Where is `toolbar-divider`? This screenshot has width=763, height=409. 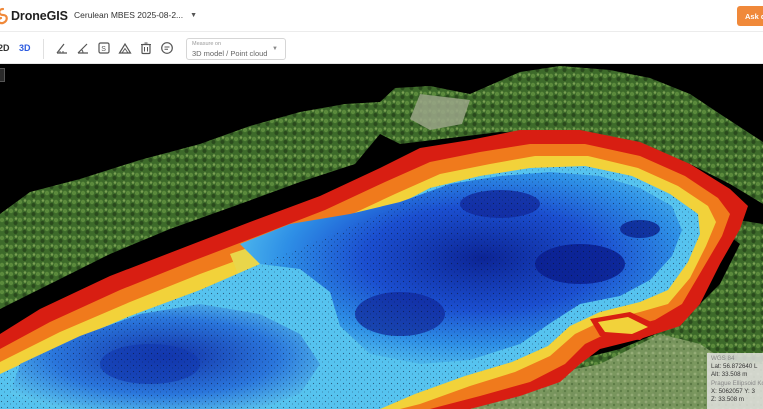
toolbar-divider is located at coordinates (43, 49).